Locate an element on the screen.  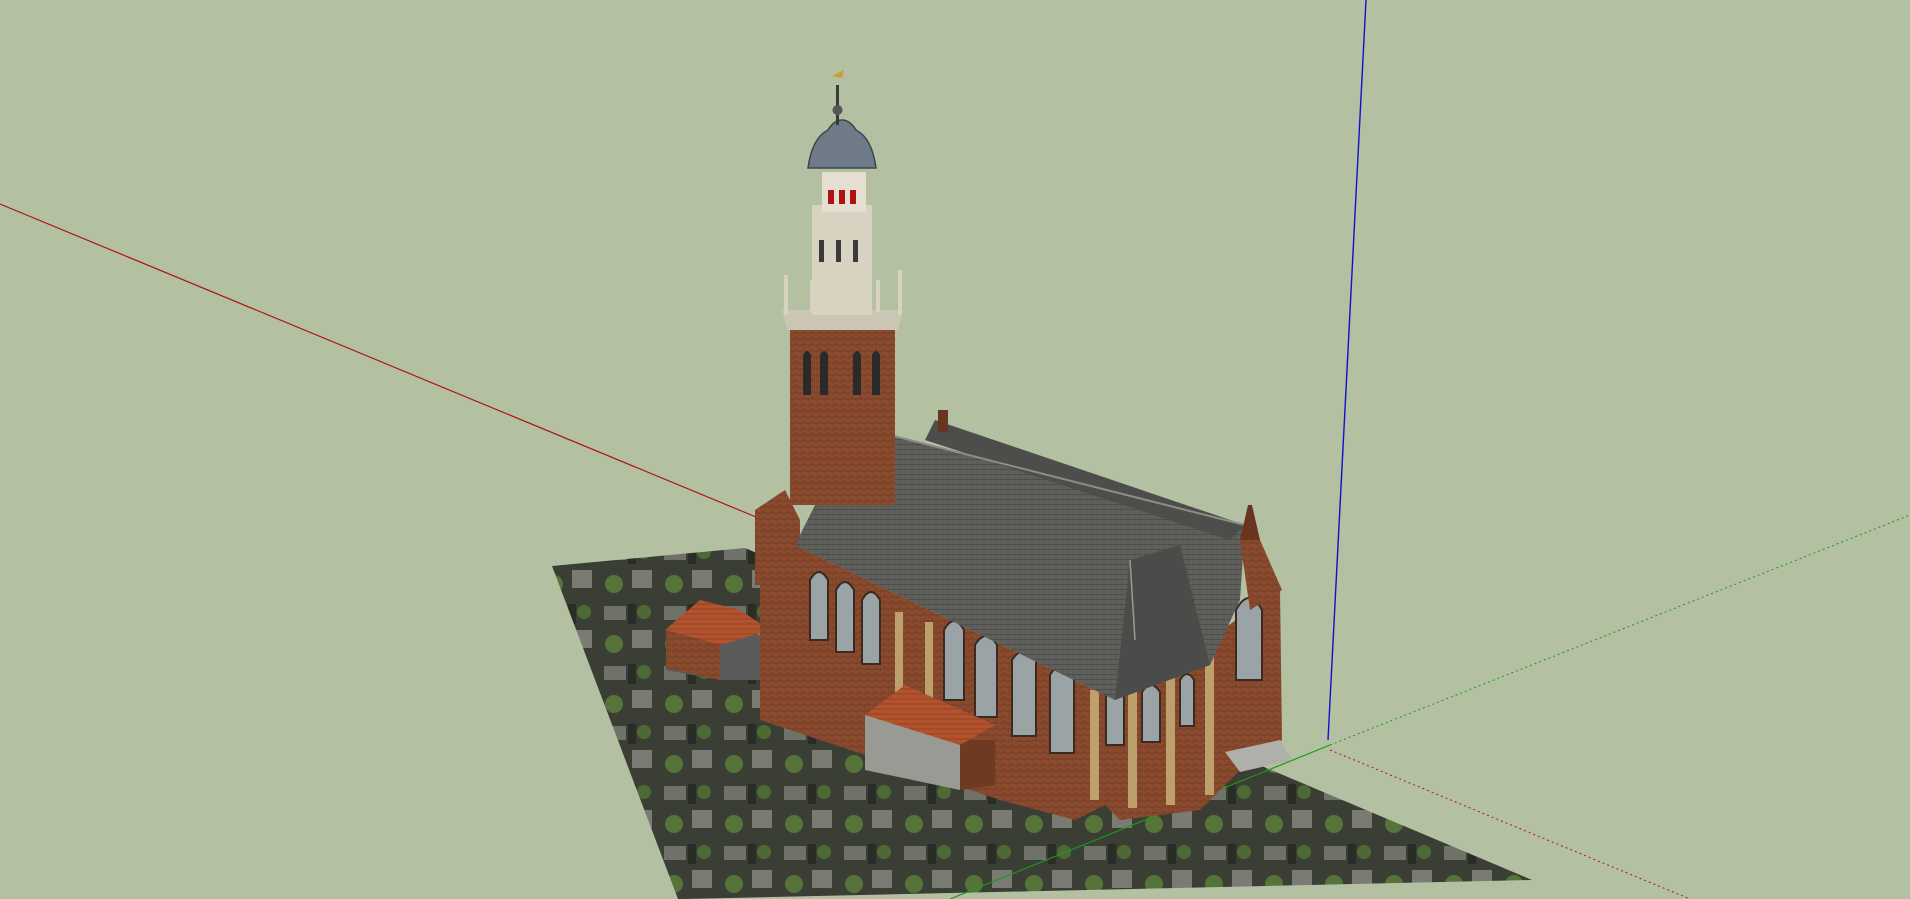
red-bell-openings is located at coordinates (842, 197).